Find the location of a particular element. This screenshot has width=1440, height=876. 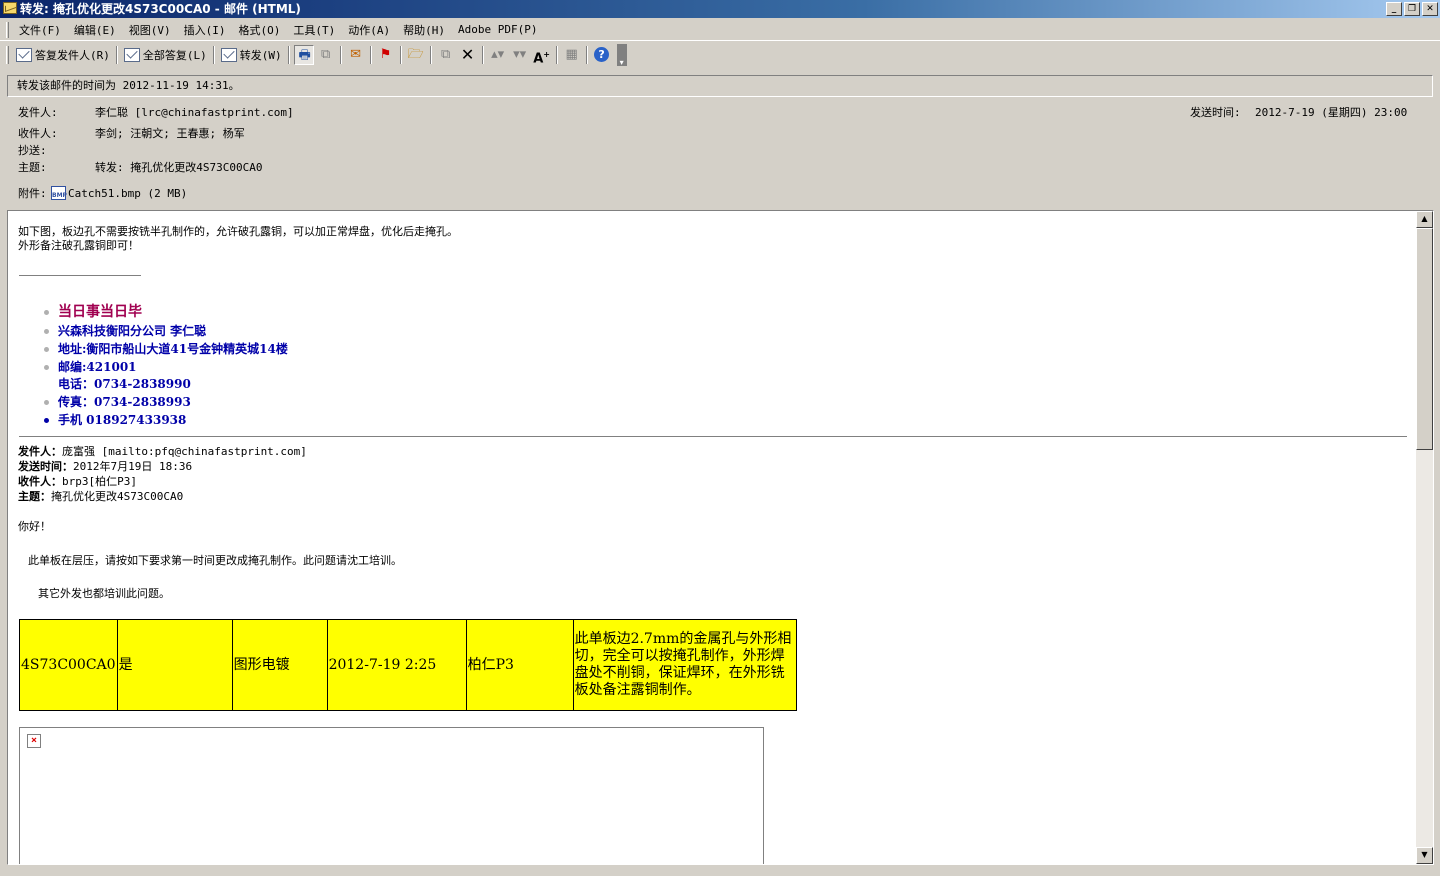

help-button: ? is located at coordinates (602, 55).